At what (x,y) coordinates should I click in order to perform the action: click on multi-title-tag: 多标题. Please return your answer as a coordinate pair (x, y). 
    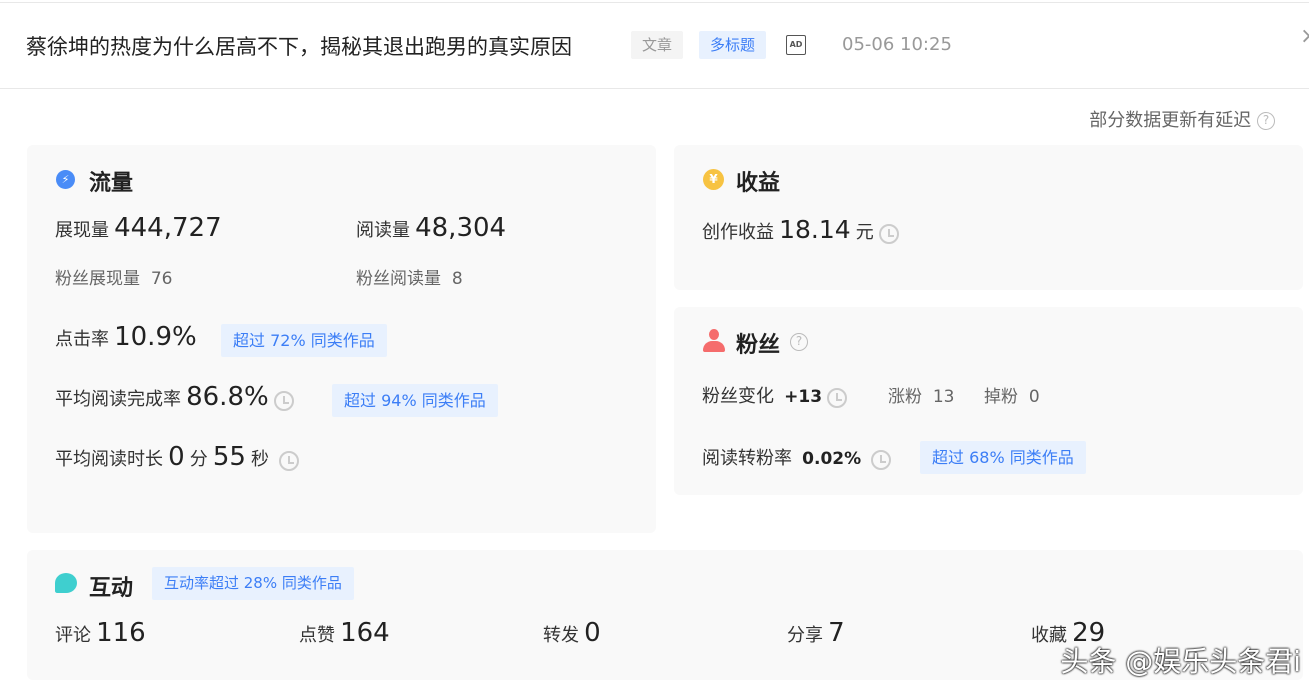
    Looking at the image, I should click on (733, 45).